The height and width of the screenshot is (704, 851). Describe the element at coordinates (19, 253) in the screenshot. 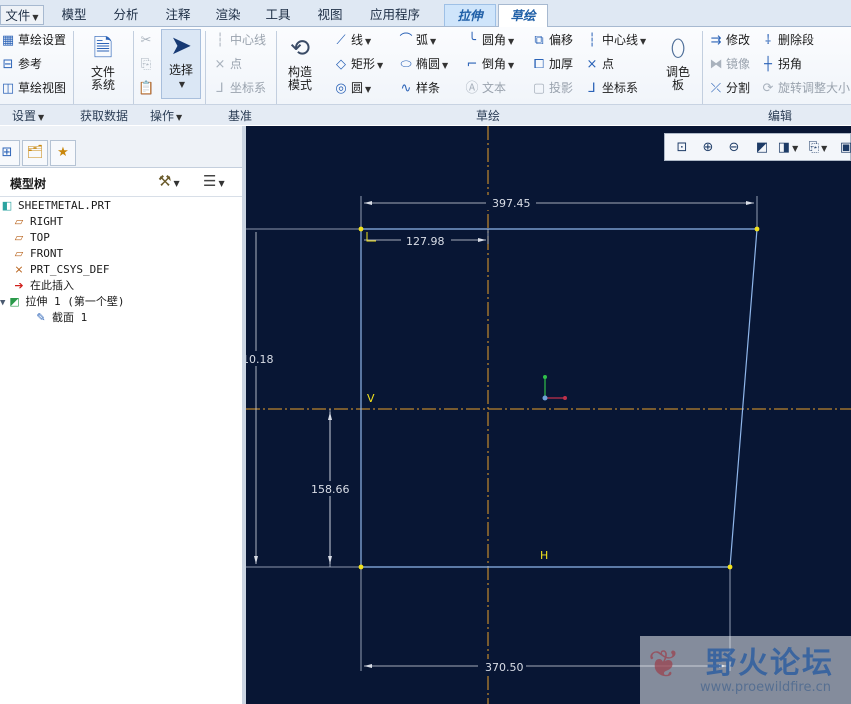

I see `datum-plane-icon: ▱` at that location.